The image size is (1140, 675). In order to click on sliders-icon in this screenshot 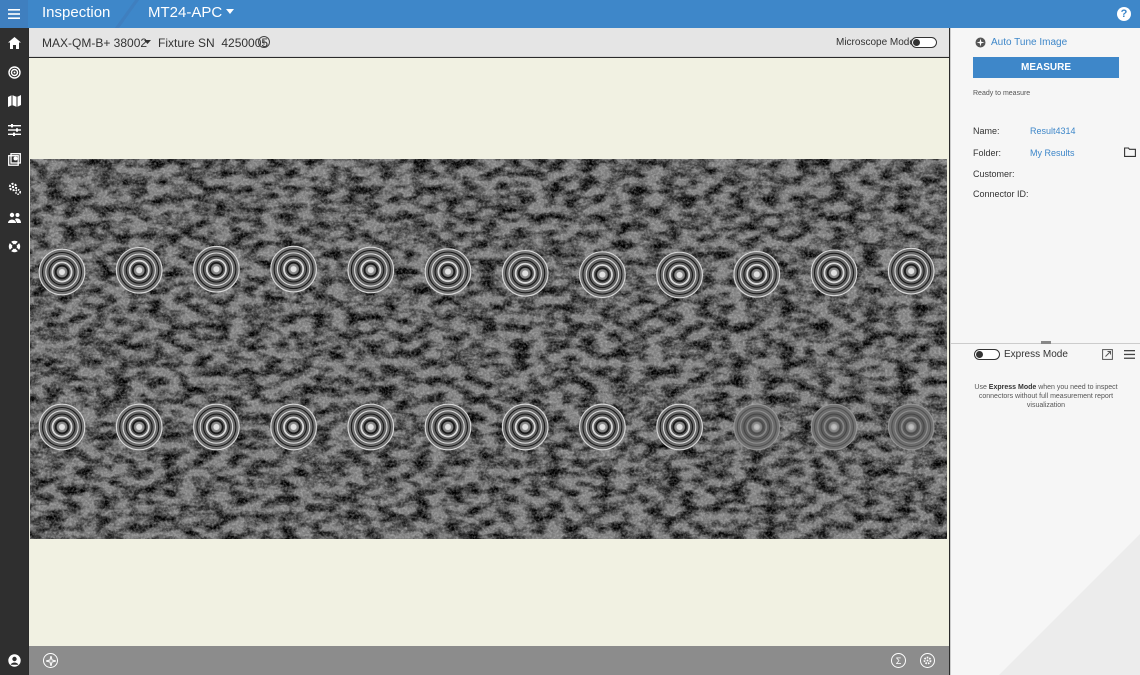, I will do `click(14, 130)`.